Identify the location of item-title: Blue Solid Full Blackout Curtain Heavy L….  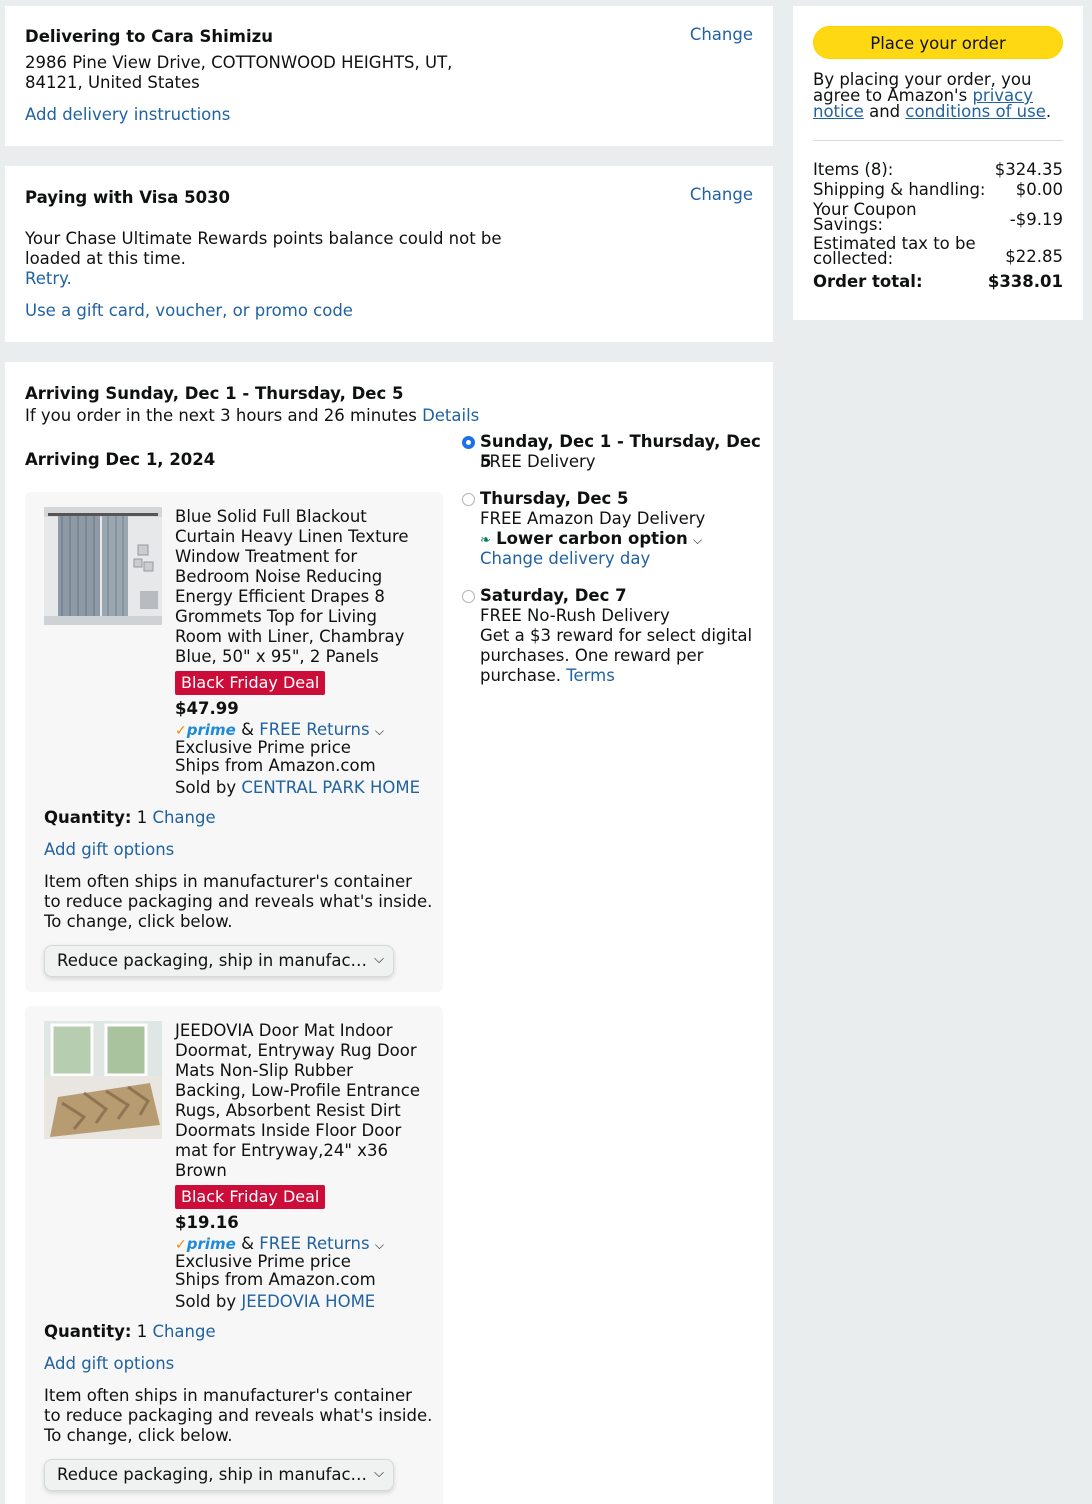
(305, 587).